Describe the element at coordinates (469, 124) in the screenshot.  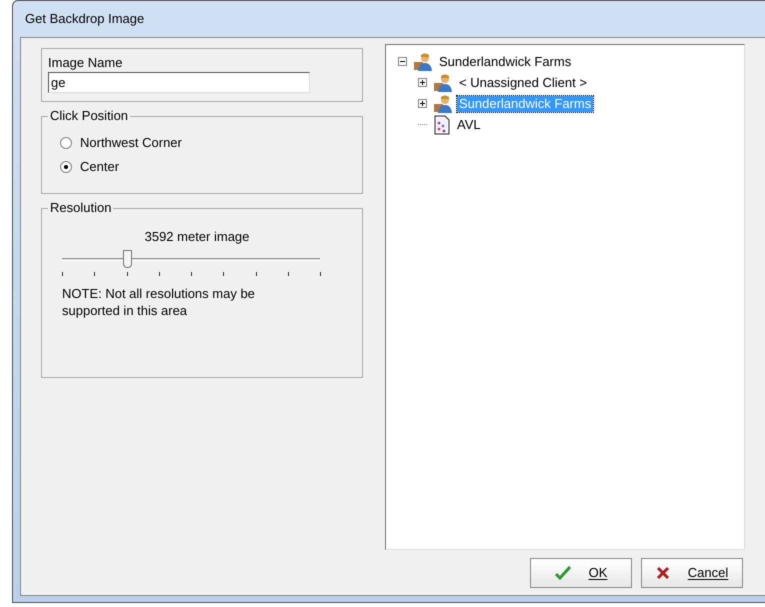
I see `tree-item: AVL` at that location.